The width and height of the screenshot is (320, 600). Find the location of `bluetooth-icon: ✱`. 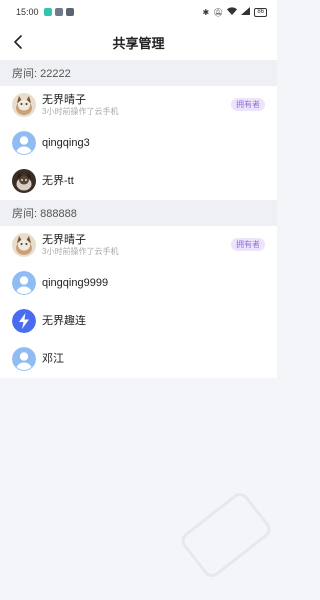

bluetooth-icon: ✱ is located at coordinates (206, 12).